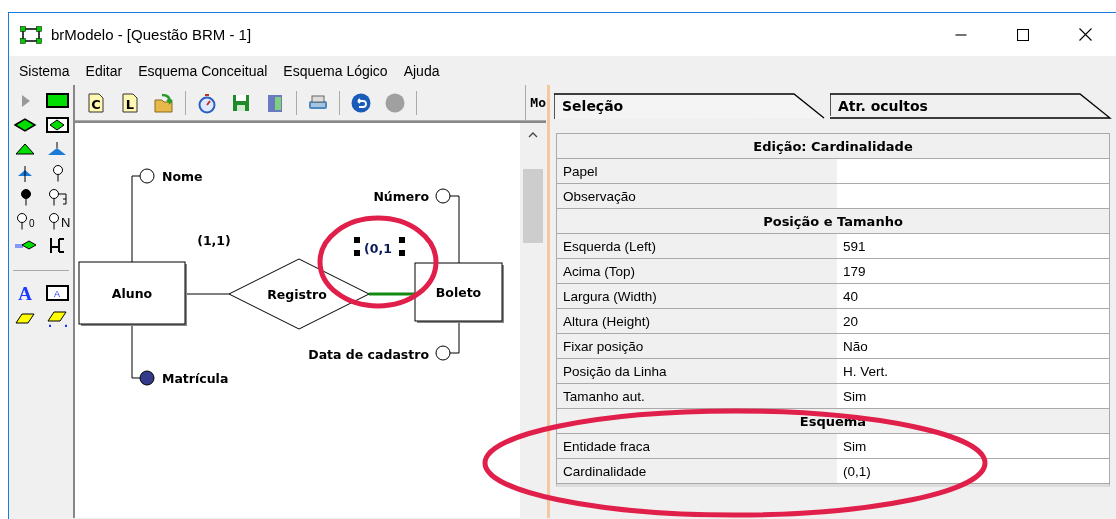 This screenshot has height=519, width=1116. I want to click on circle-icon, so click(395, 102).